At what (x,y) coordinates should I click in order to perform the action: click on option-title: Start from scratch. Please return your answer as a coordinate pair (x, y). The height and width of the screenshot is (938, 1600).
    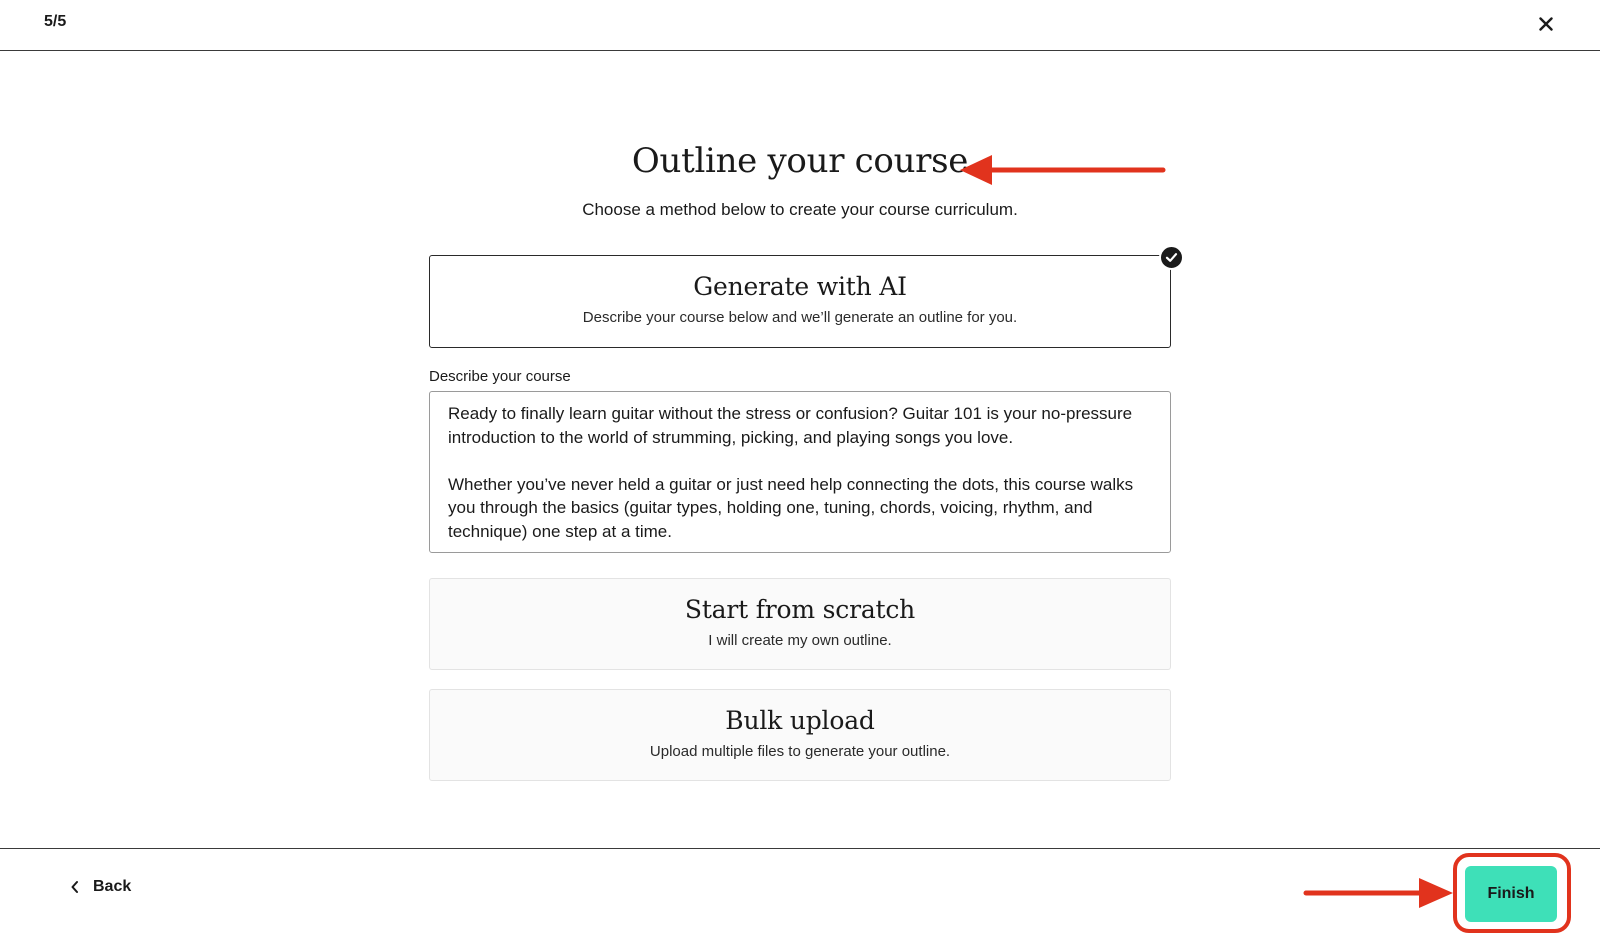
    Looking at the image, I should click on (800, 609).